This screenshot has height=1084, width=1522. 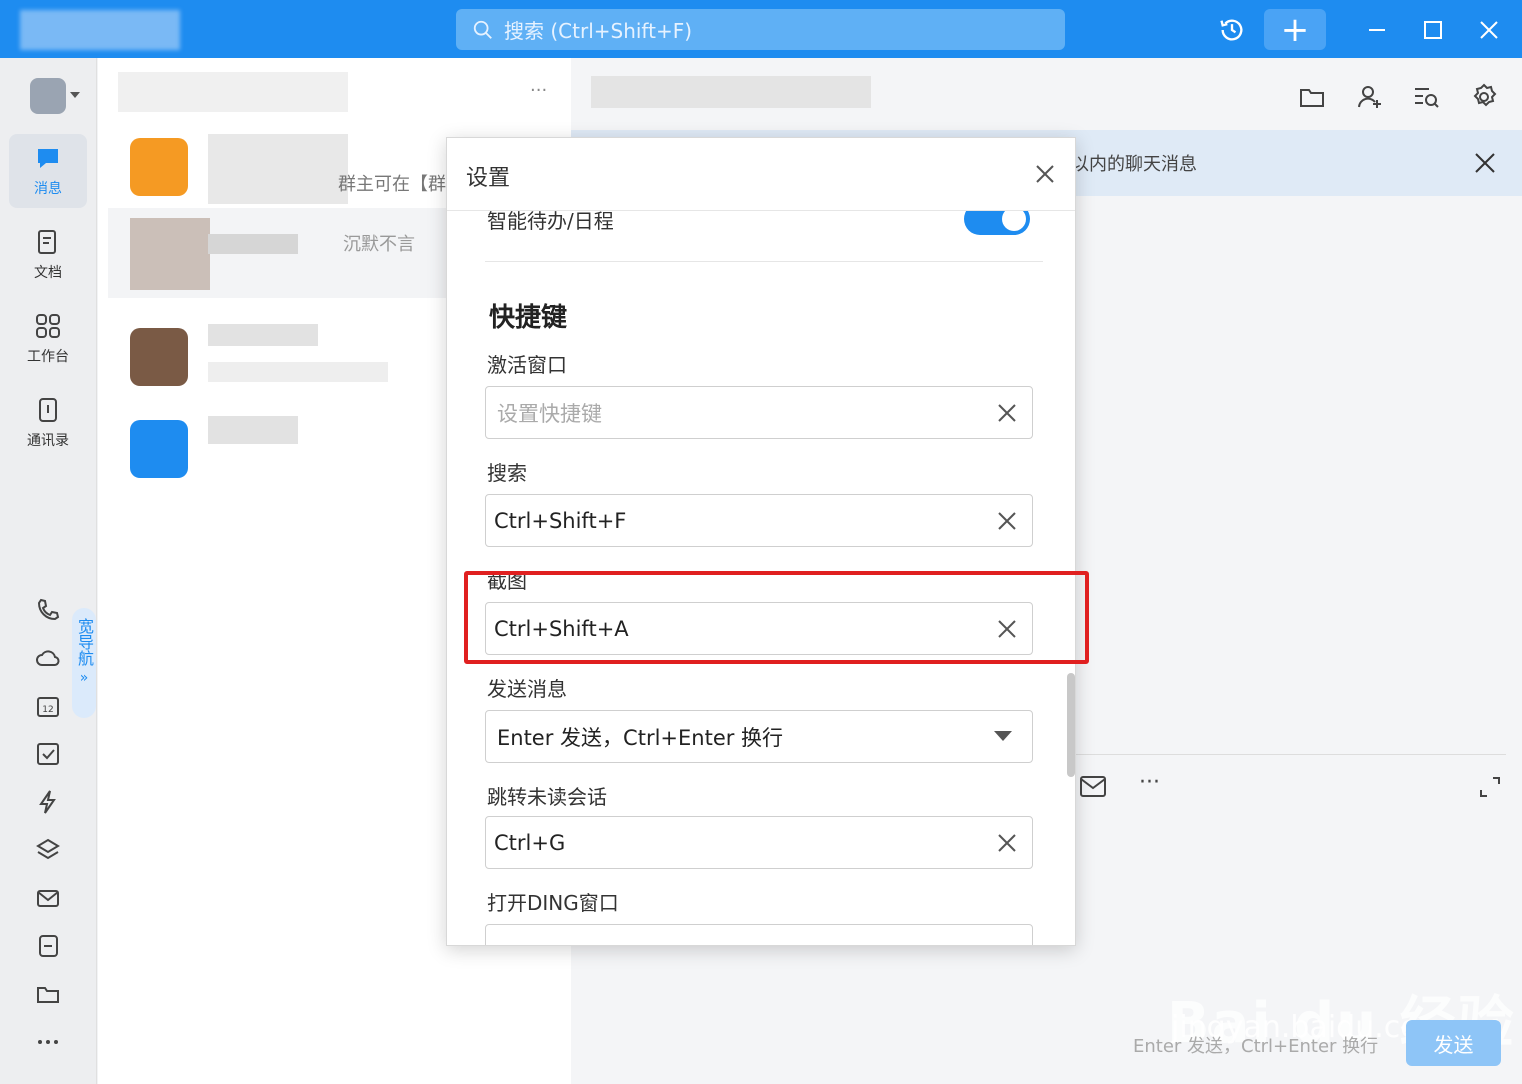 I want to click on rail-label: 消息, so click(x=48, y=189).